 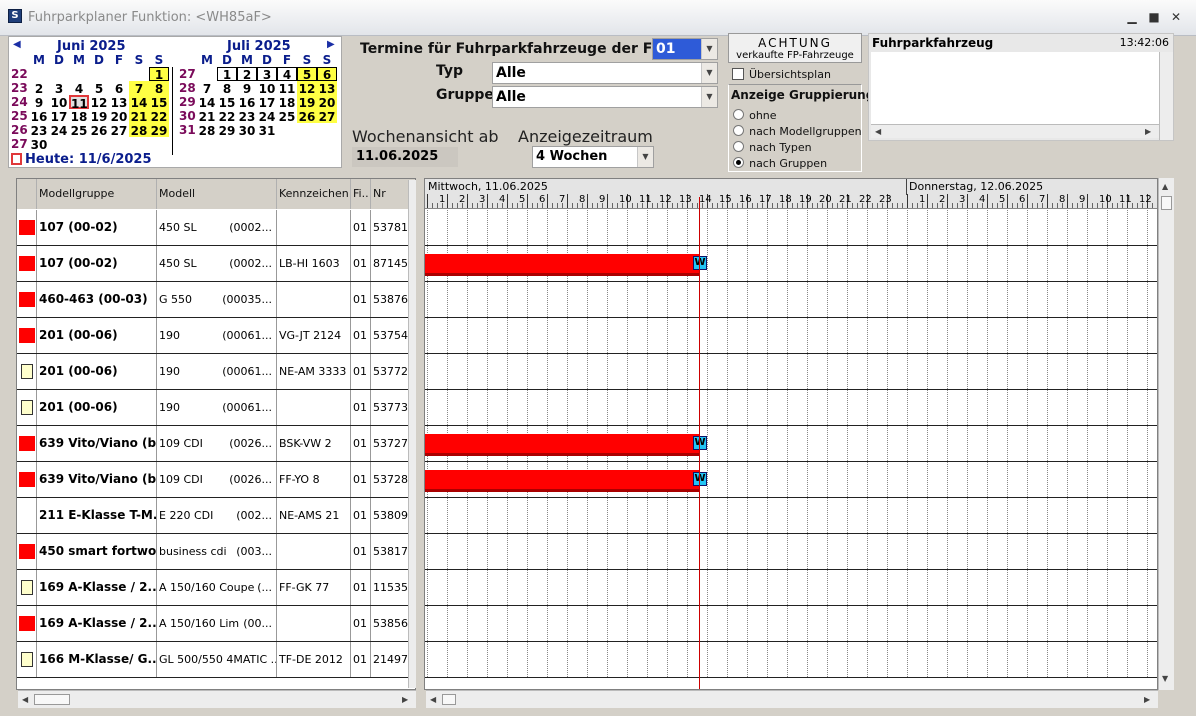 I want to click on prev-month-icon: ◀, so click(x=17, y=44).